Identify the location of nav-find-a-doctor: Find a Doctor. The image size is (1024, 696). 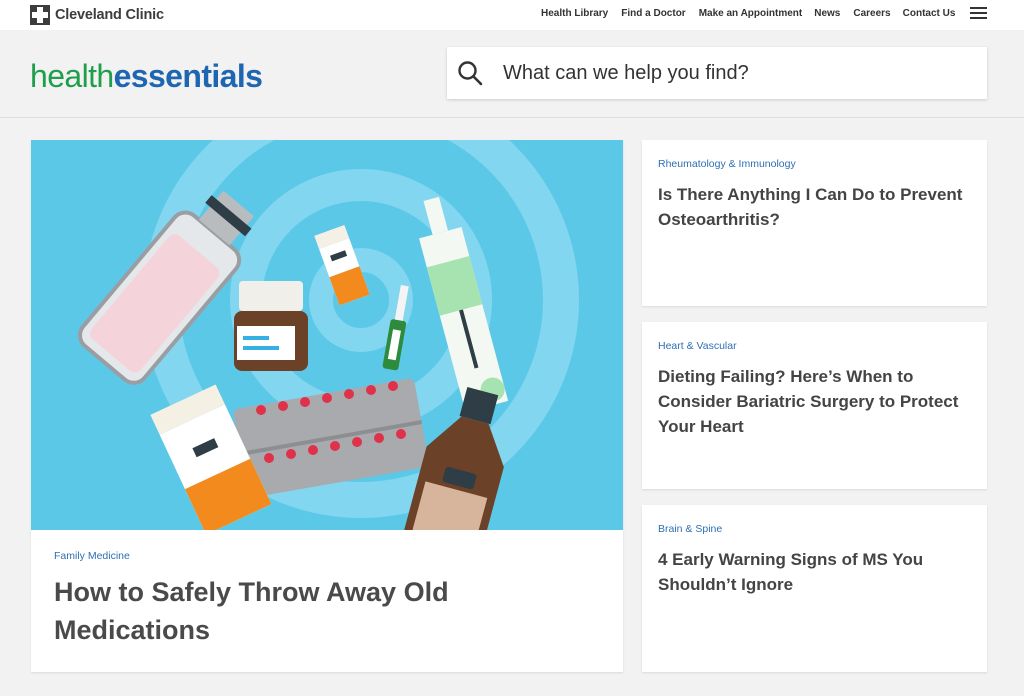
(653, 13).